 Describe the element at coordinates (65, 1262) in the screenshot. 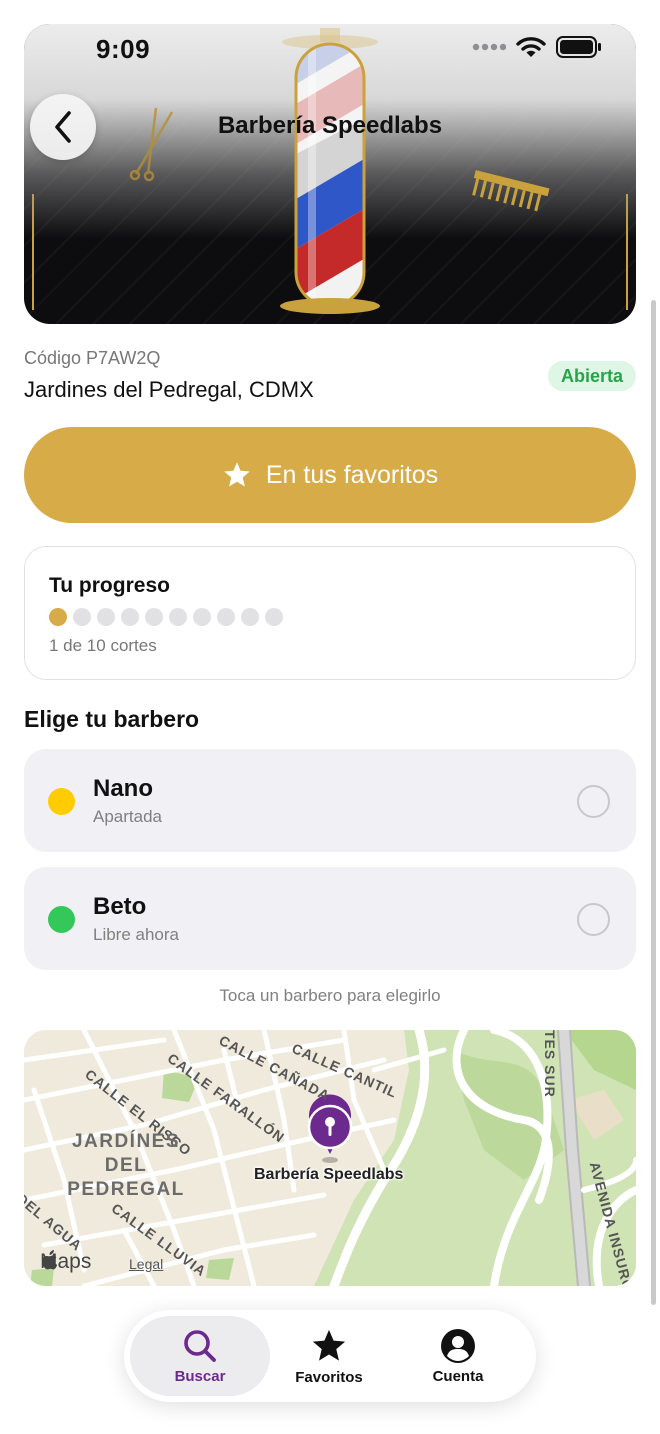

I see `maps-attribution: Maps` at that location.